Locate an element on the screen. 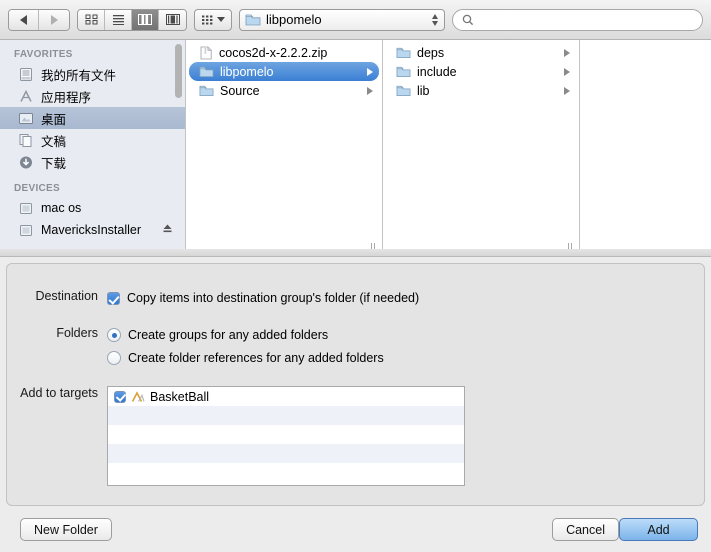  folders-label: Folders is located at coordinates (77, 333).